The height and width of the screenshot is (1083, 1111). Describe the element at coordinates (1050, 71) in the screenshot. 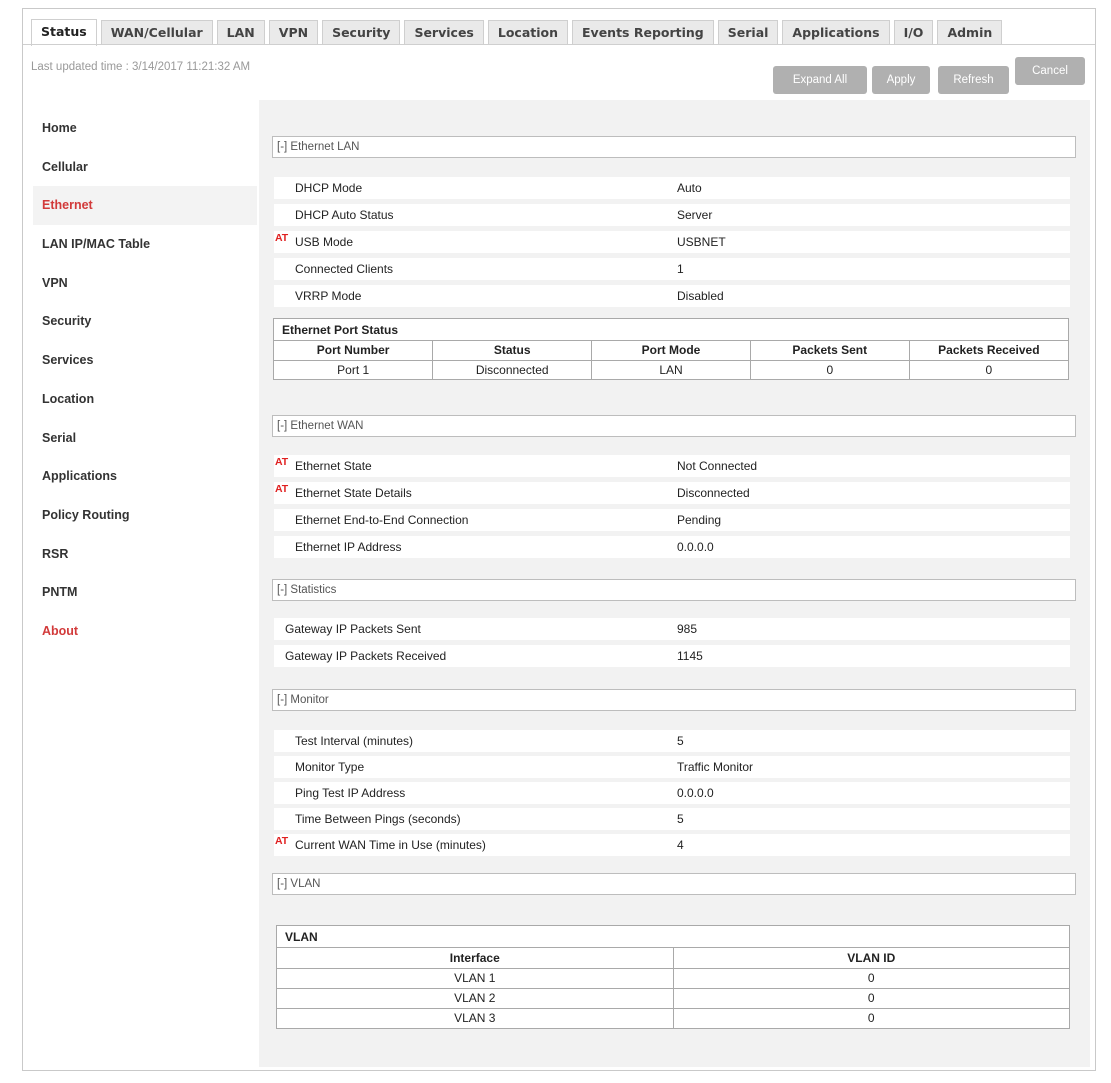

I see `cancel-button: Cancel` at that location.